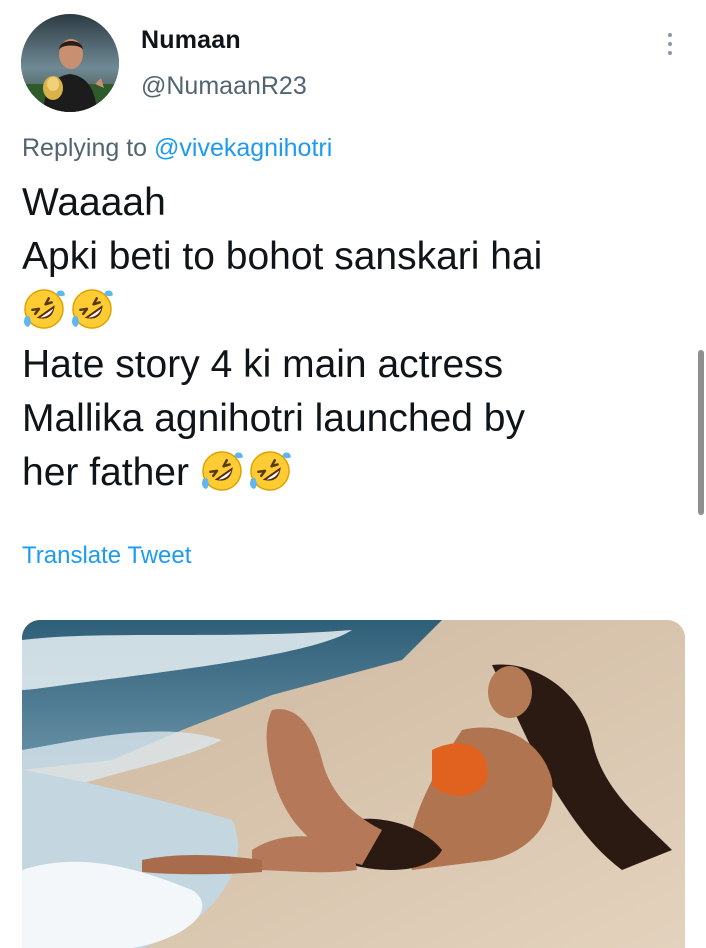 The height and width of the screenshot is (948, 706). I want to click on avatar-image, so click(70, 63).